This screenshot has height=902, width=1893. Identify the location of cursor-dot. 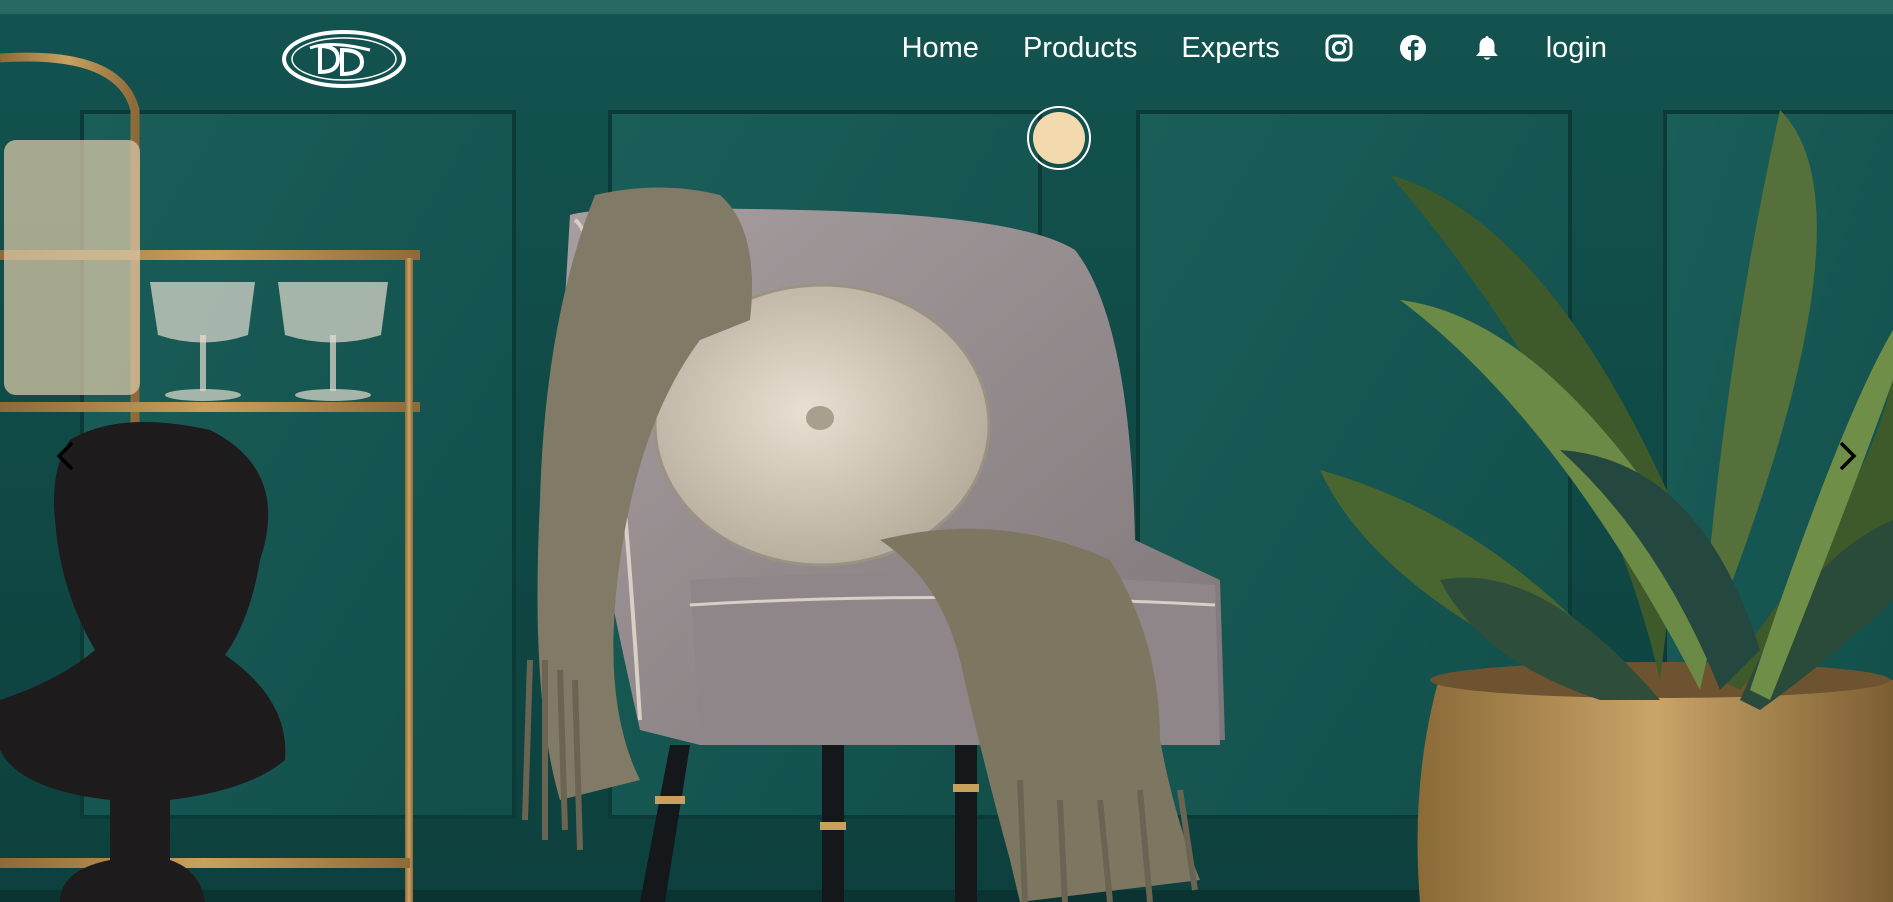
(1059, 138).